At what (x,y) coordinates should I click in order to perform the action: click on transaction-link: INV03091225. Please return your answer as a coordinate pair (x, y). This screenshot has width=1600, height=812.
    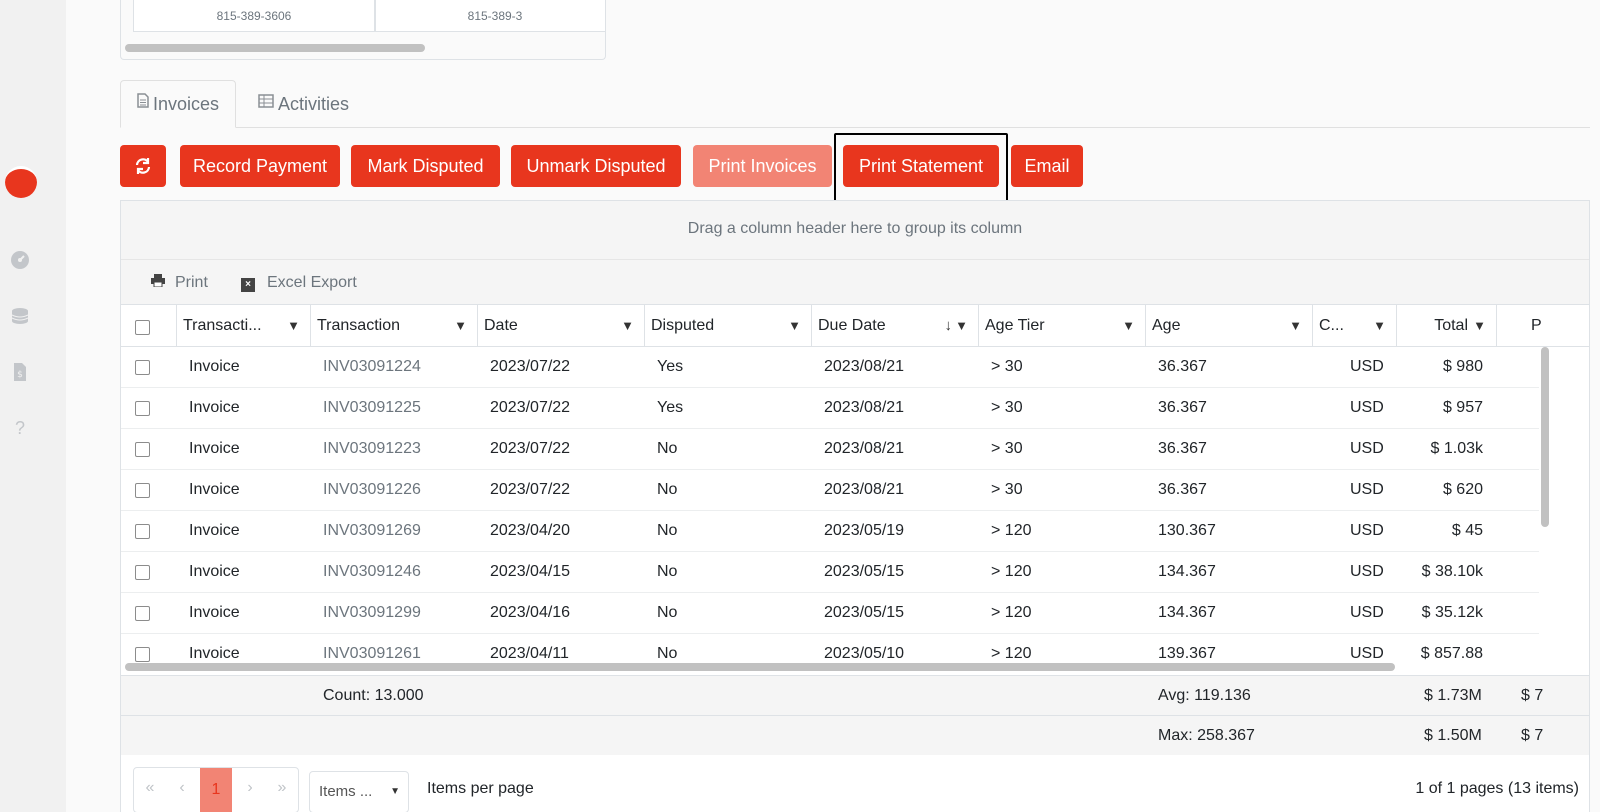
    Looking at the image, I should click on (372, 408).